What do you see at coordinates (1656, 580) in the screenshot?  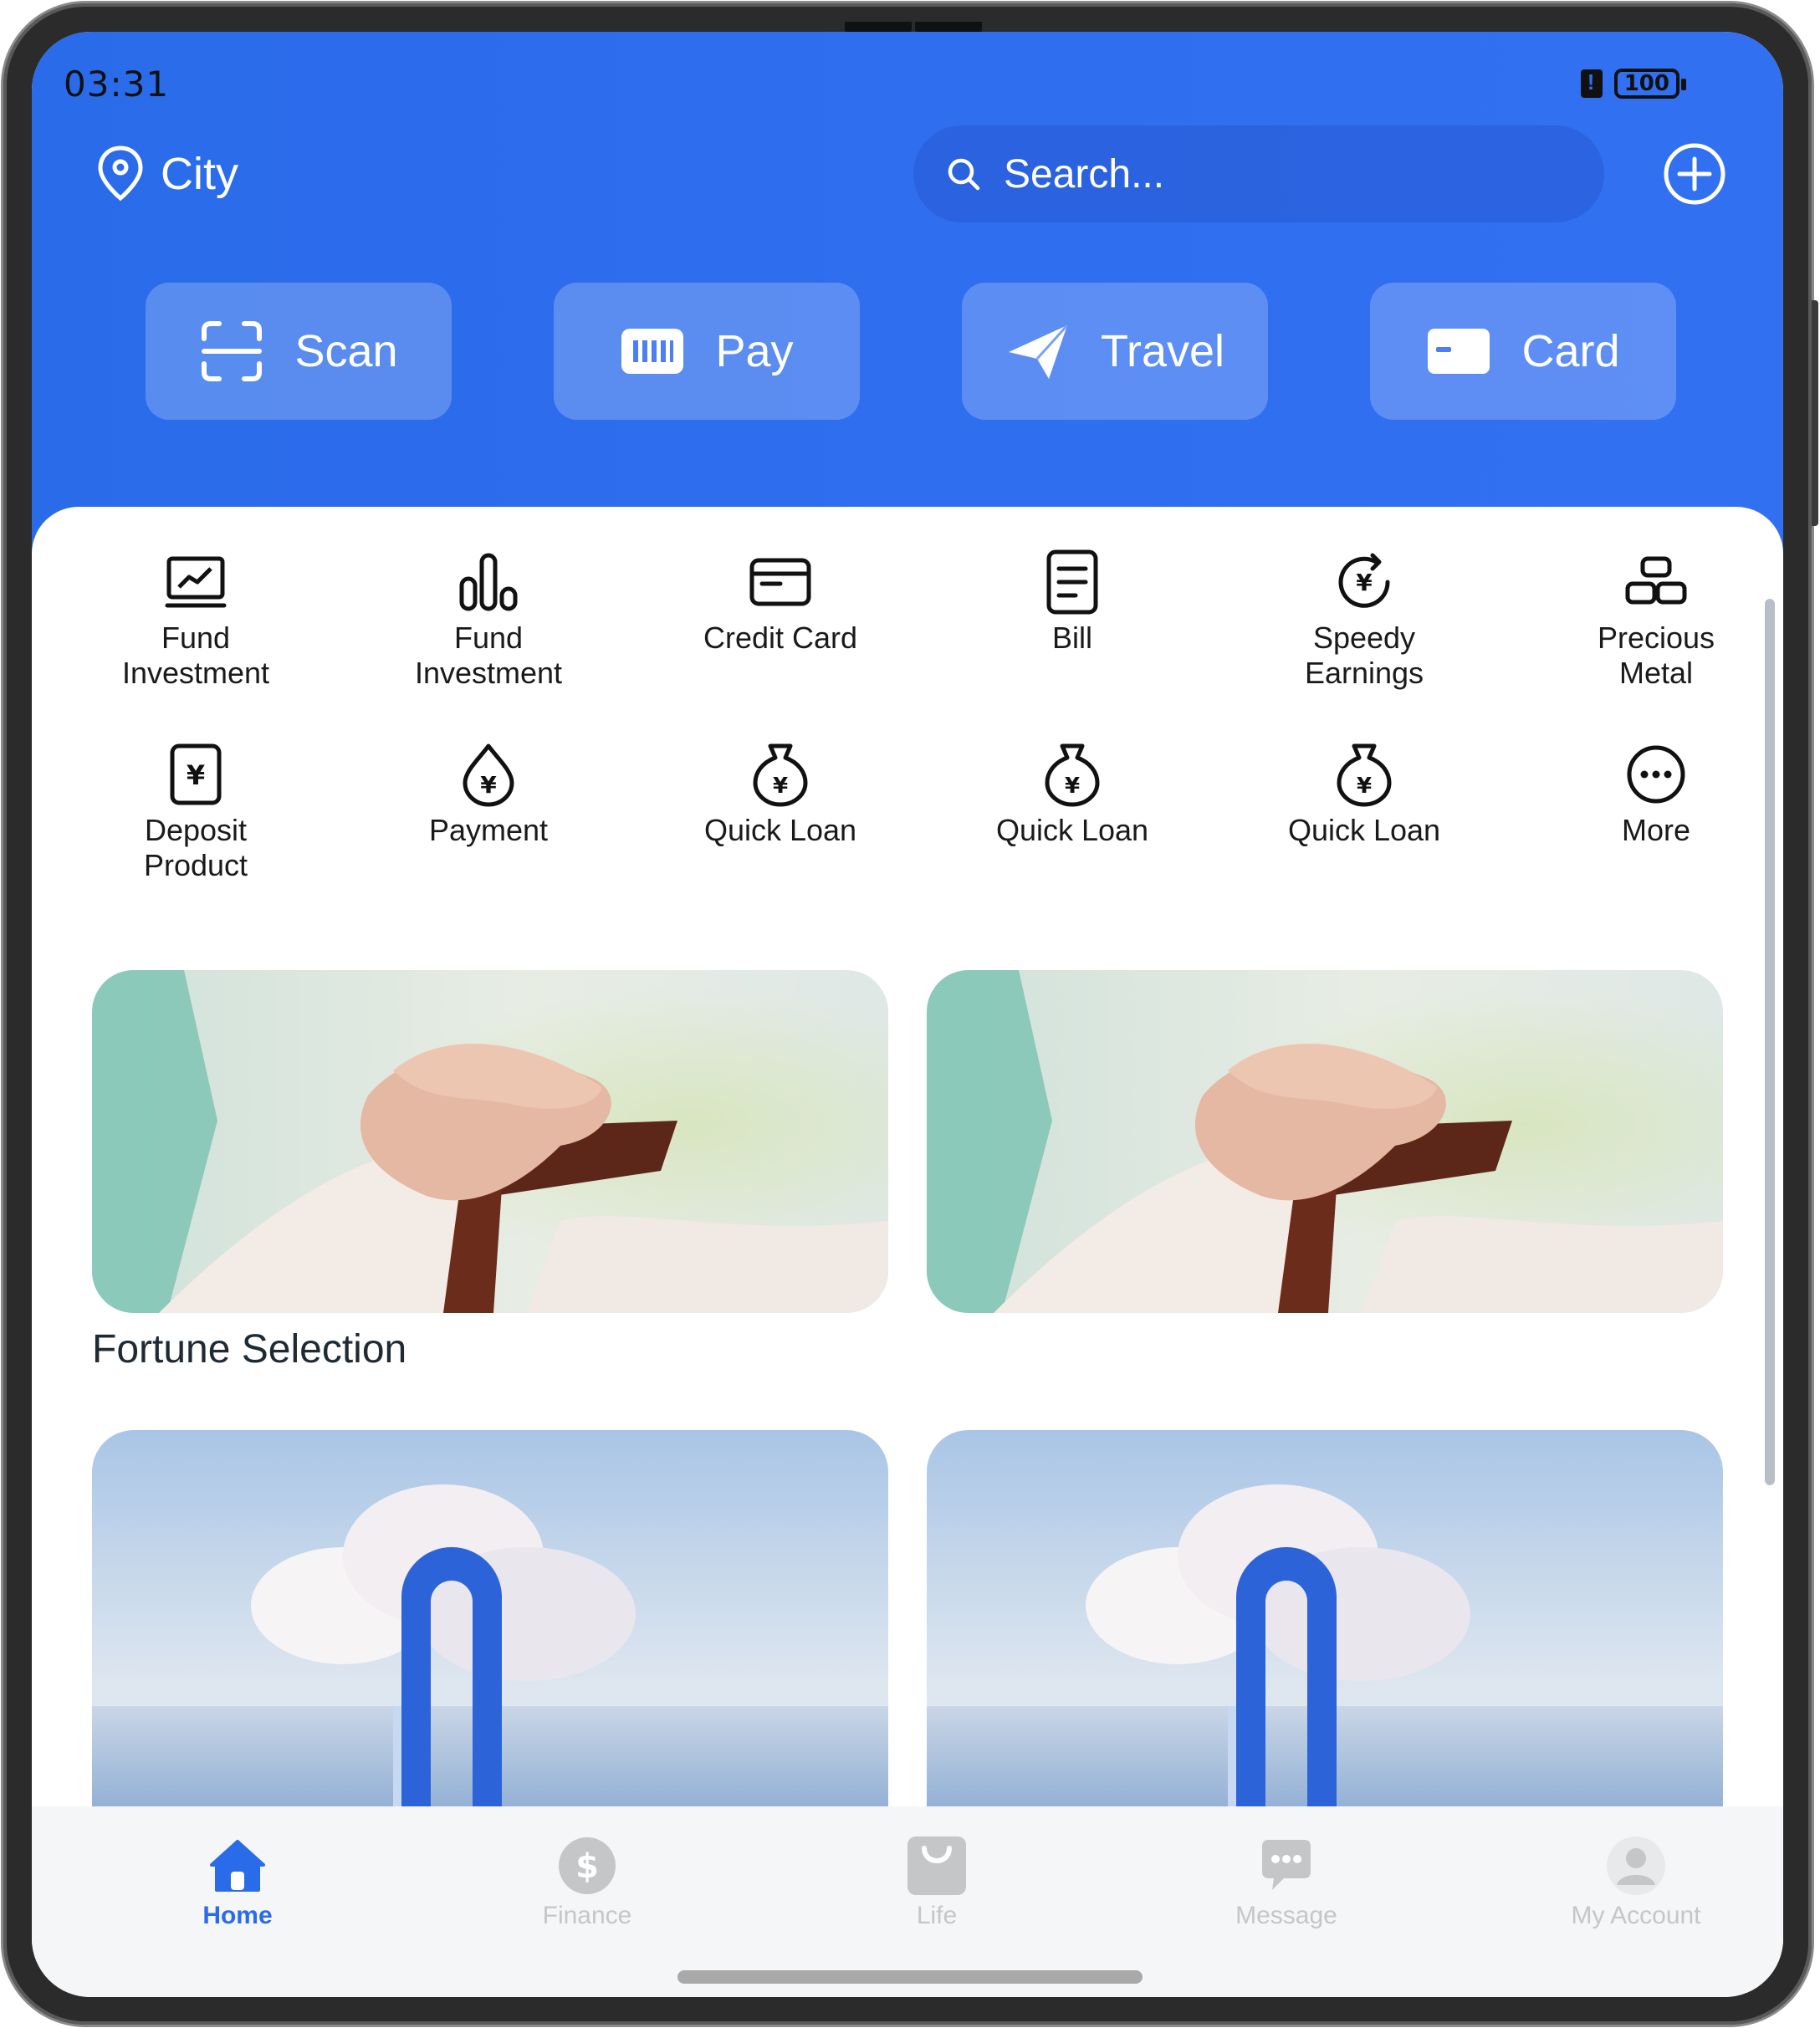 I see `gold-bars-icon` at bounding box center [1656, 580].